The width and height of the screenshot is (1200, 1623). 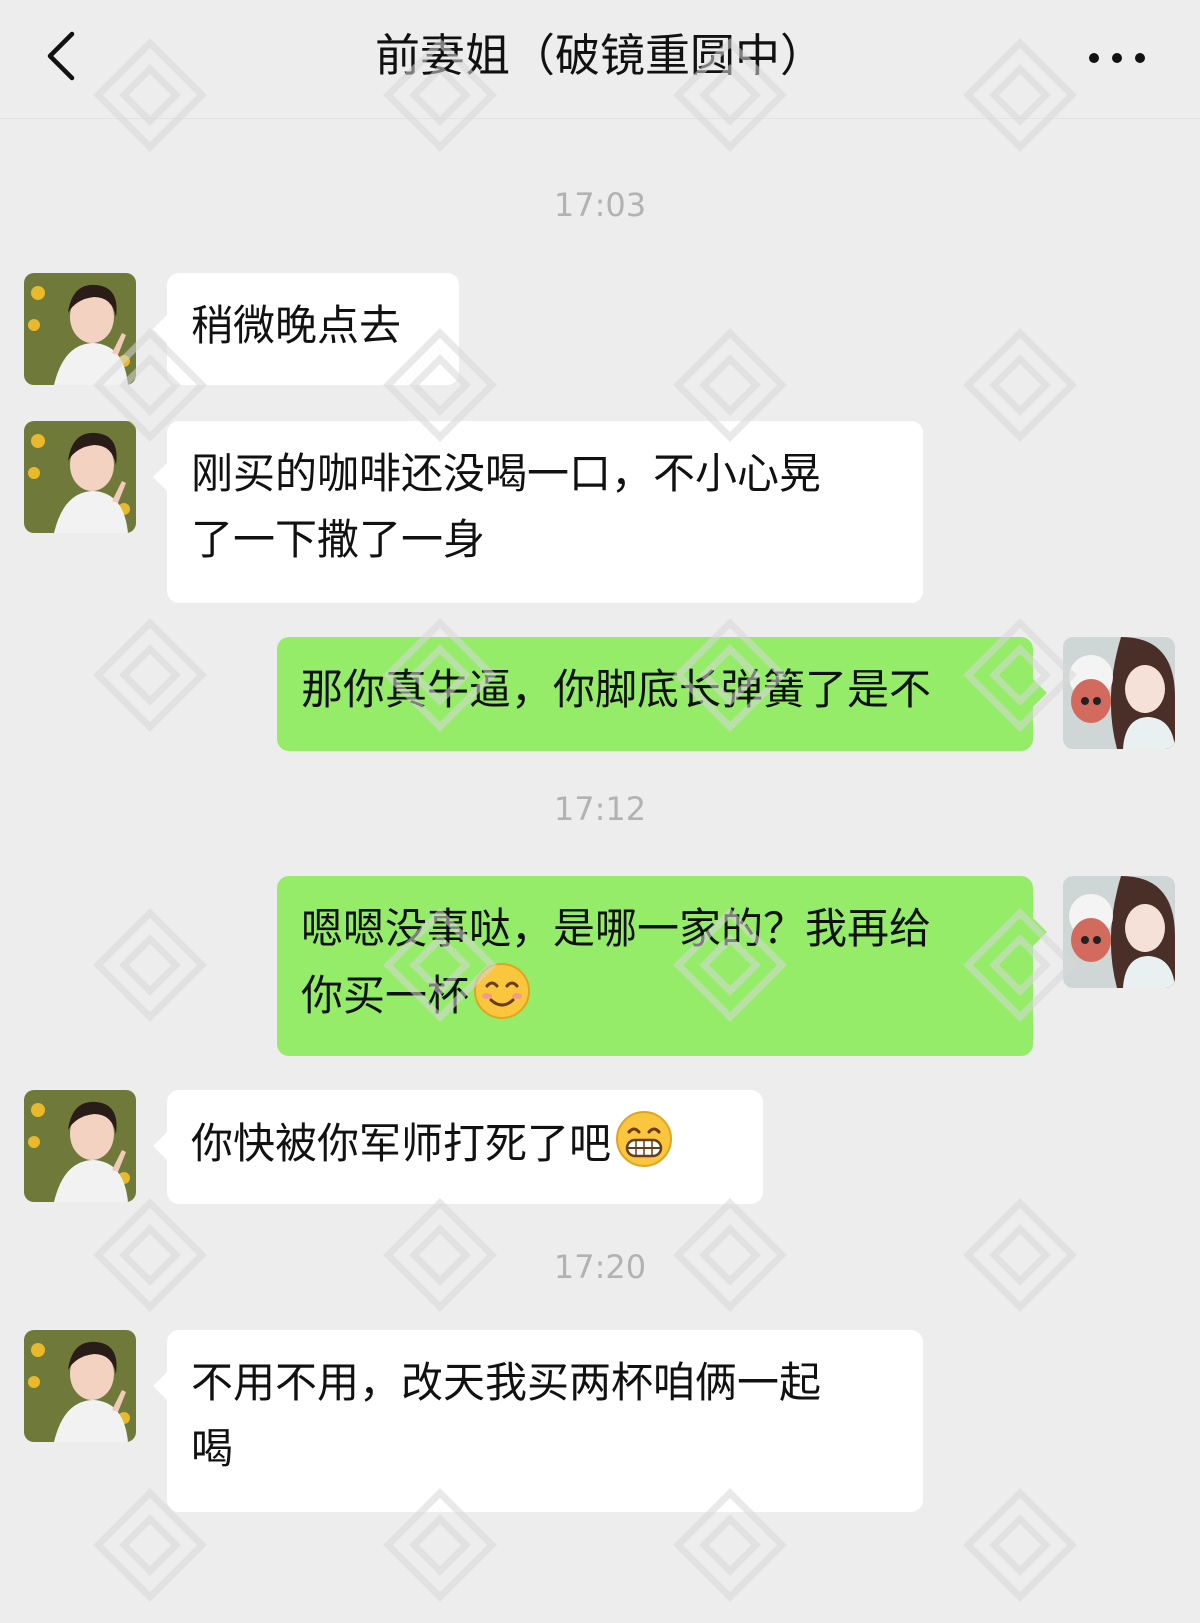 I want to click on message-text-line: 你买一杯, so click(x=385, y=995).